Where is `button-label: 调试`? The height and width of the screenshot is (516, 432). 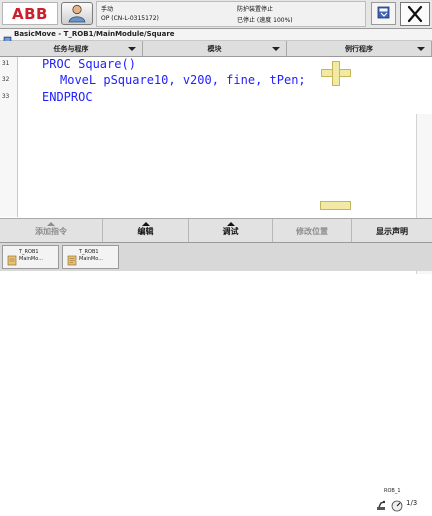
button-label: 调试 is located at coordinates (230, 231).